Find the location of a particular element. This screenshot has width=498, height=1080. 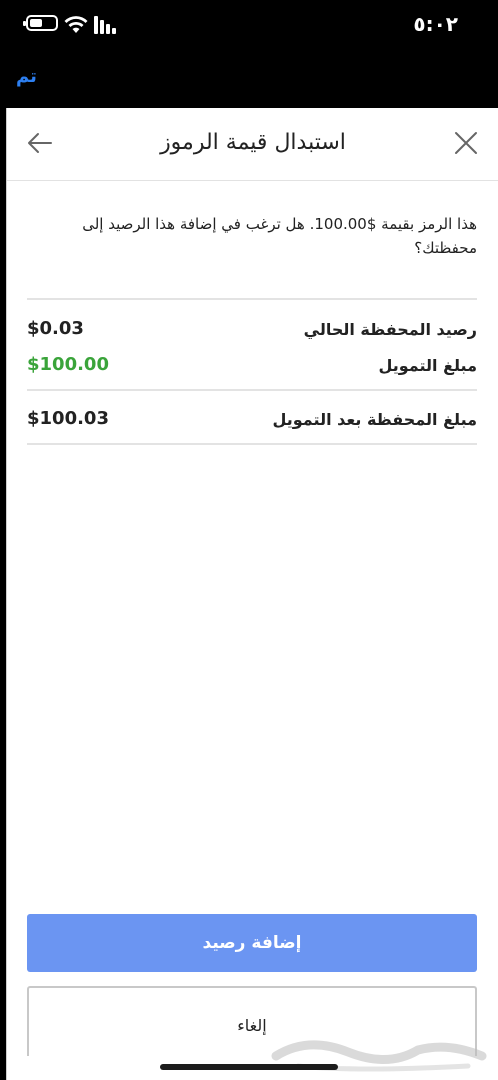

done-link: تم is located at coordinates (26, 76).